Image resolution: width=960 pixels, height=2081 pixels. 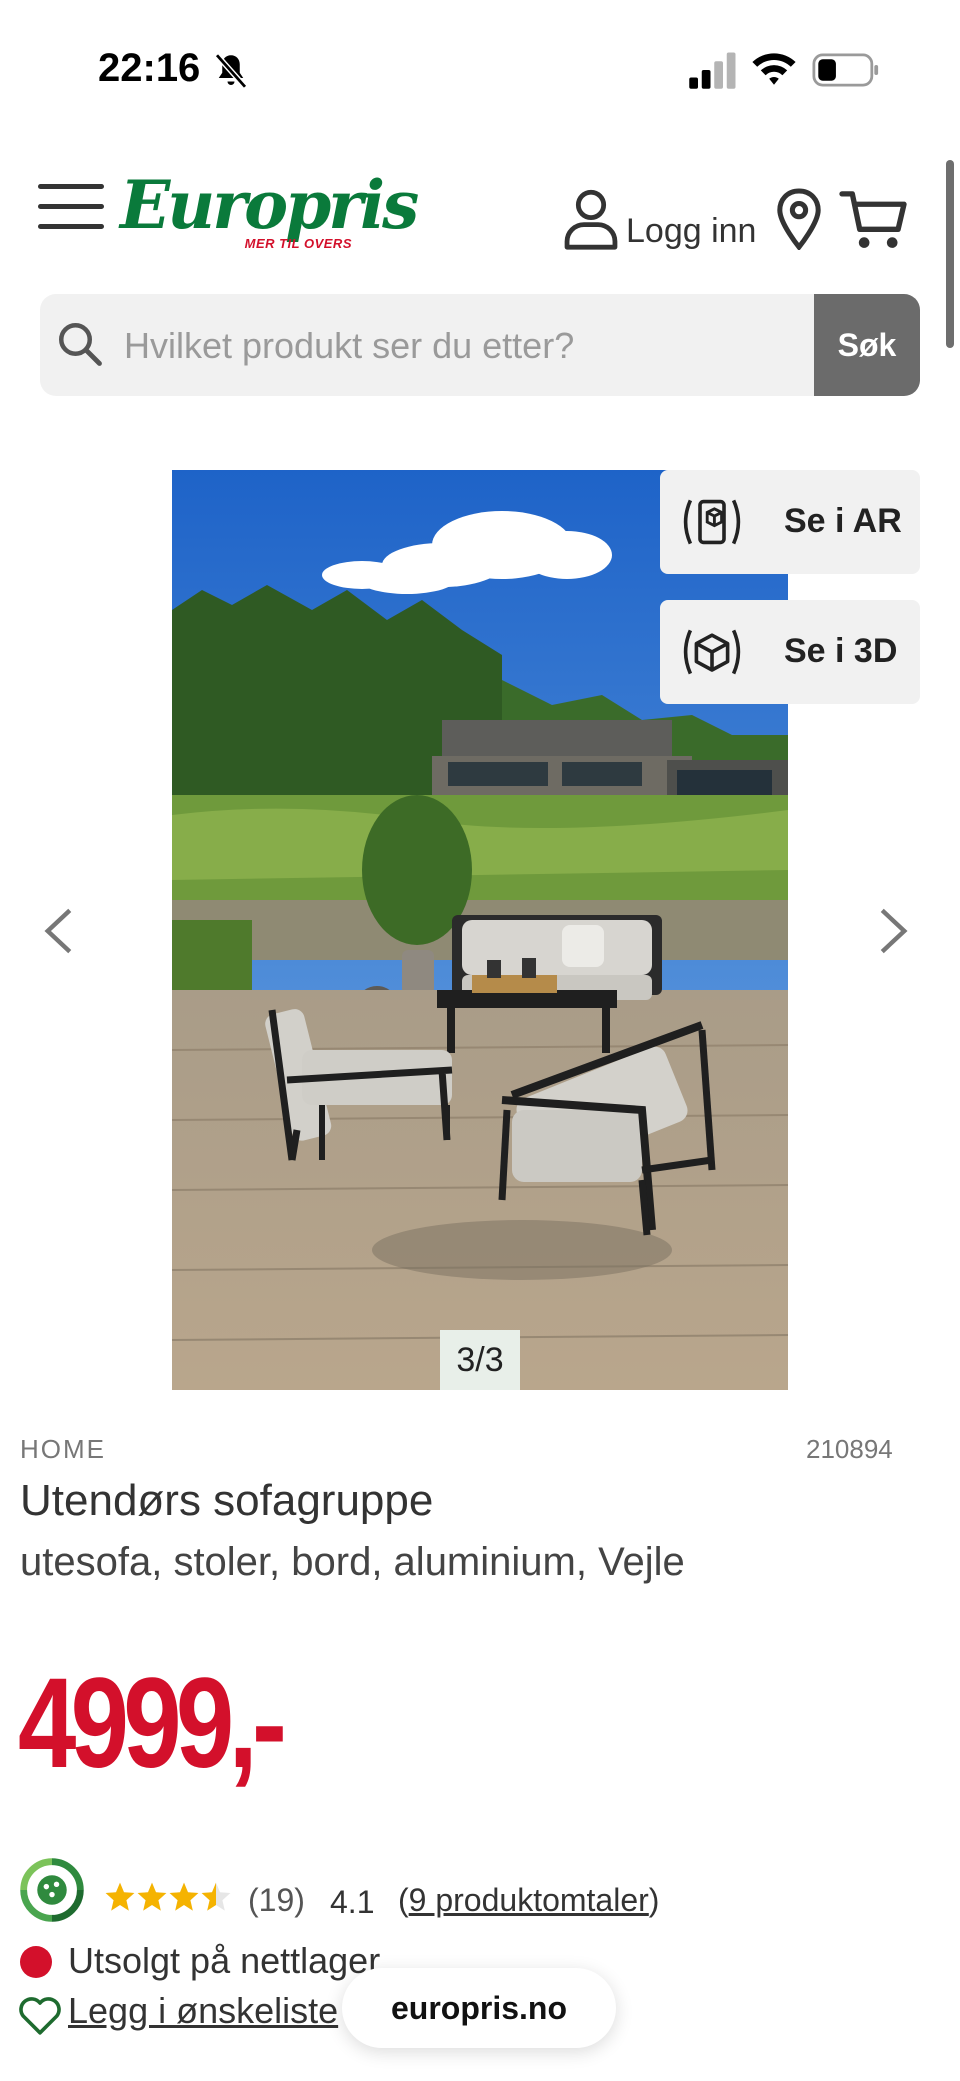 I want to click on product-subtitle: utesofa, stoler, bord, aluminium, Vejle, so click(x=352, y=1562).